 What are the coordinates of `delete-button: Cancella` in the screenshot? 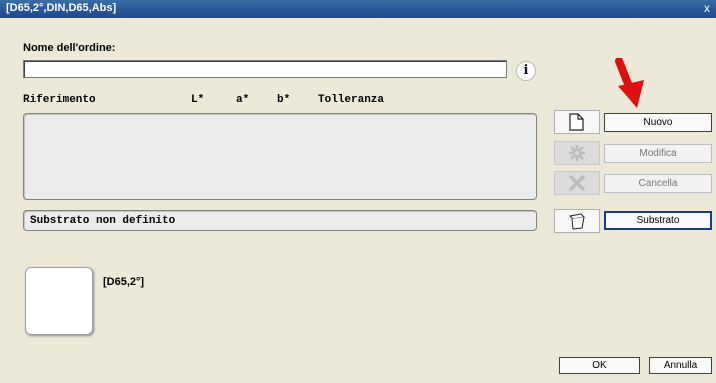 It's located at (658, 183).